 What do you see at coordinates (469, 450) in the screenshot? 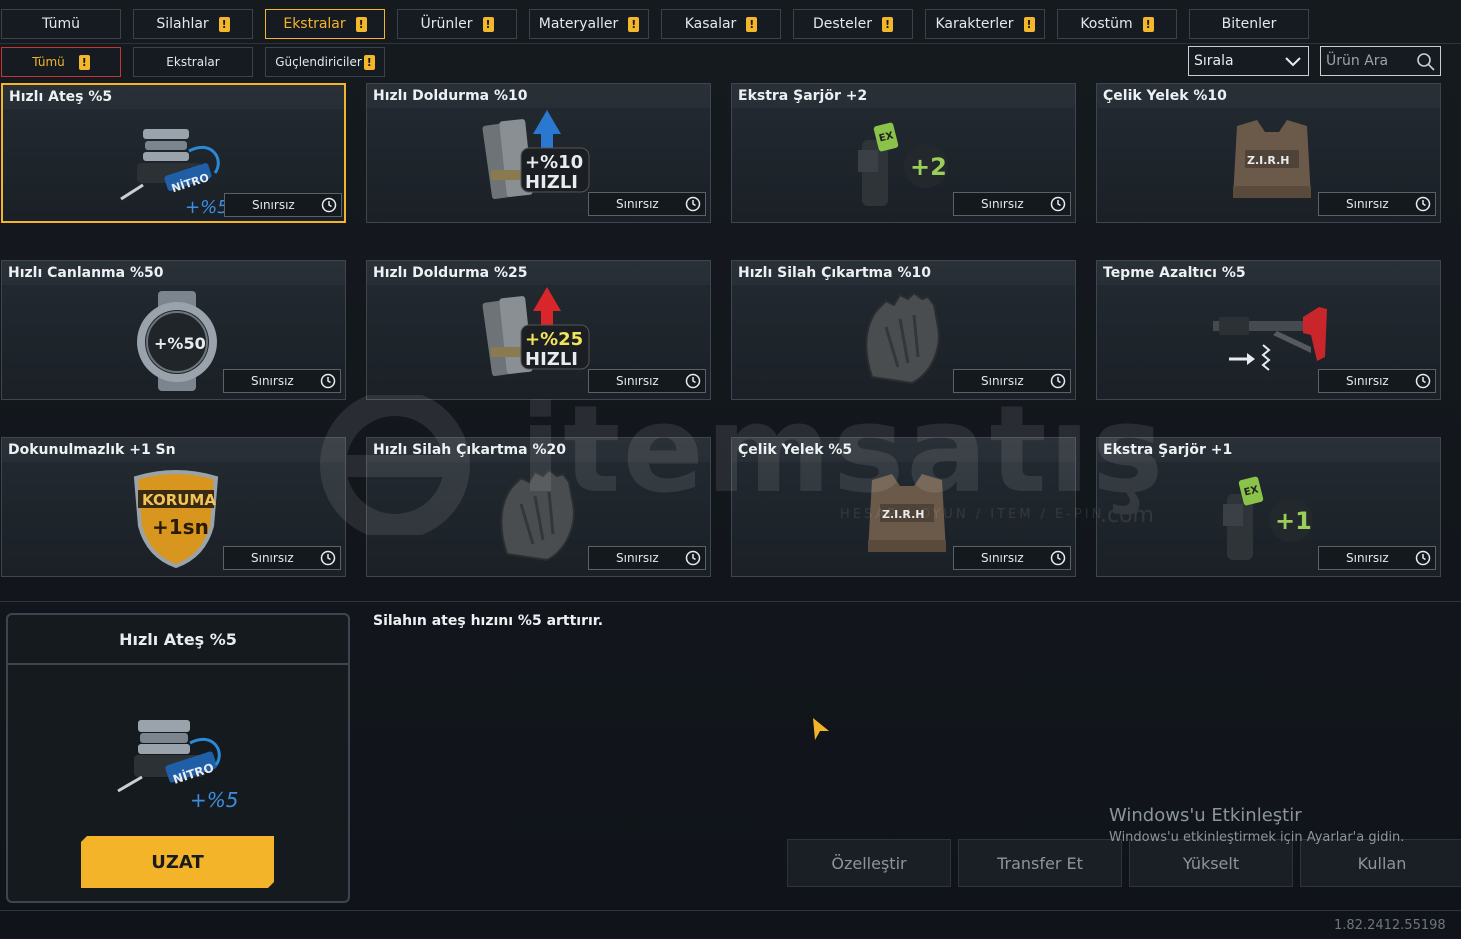
I see `item-title: Hızlı Silah Çıkartma %20` at bounding box center [469, 450].